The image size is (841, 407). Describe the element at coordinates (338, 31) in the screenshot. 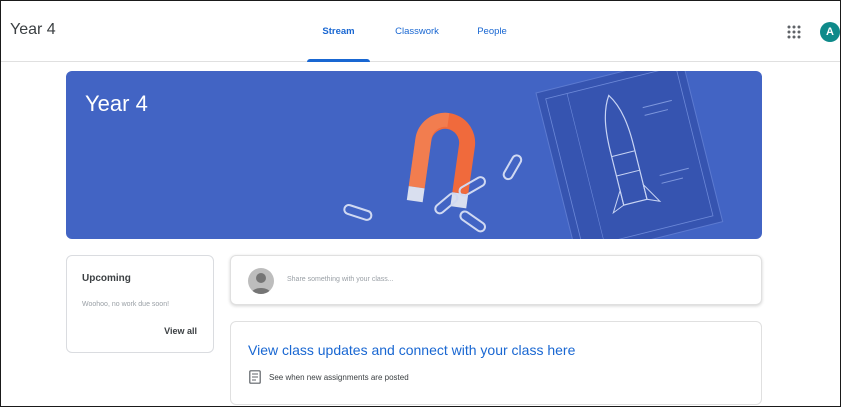

I see `tab-stream: Stream` at that location.